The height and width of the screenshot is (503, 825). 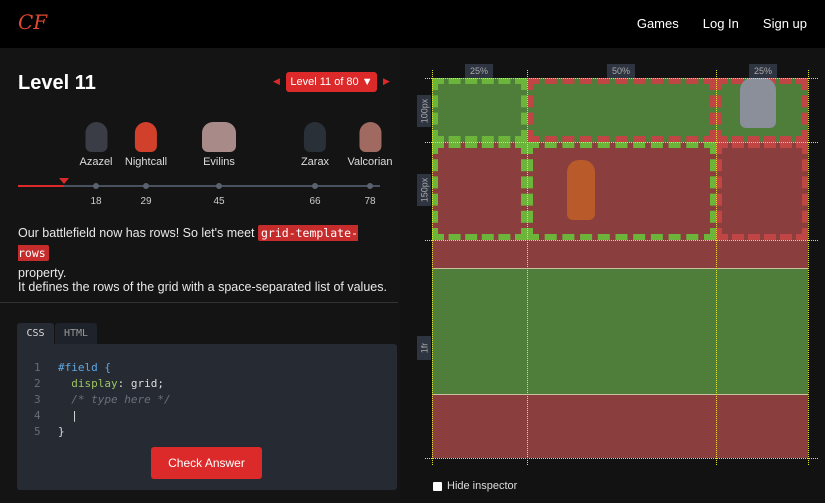 I want to click on enemy-azazel: Azazel, so click(x=96, y=145).